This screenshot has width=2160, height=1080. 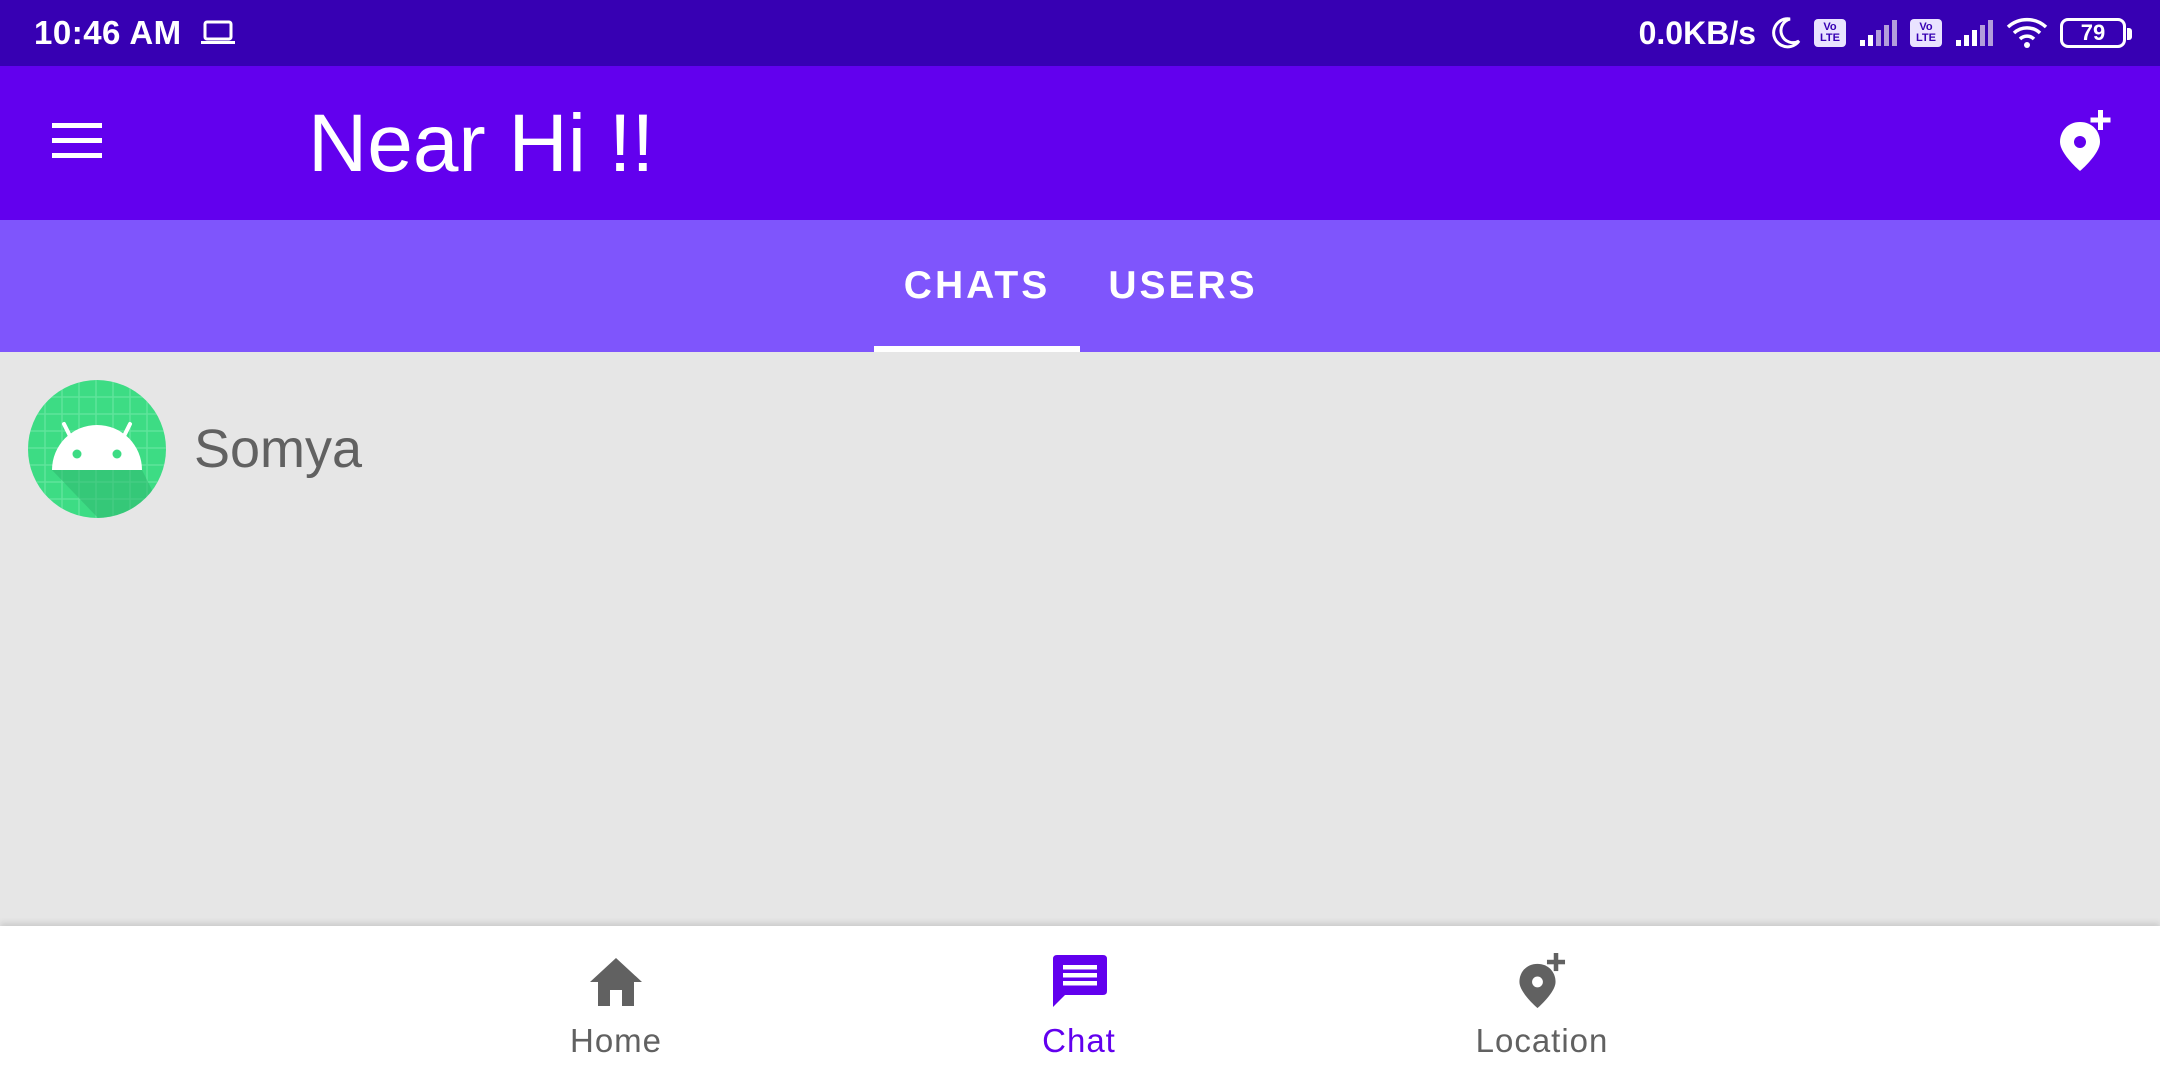 I want to click on nav-label-chat: Chat, so click(x=1079, y=1040).